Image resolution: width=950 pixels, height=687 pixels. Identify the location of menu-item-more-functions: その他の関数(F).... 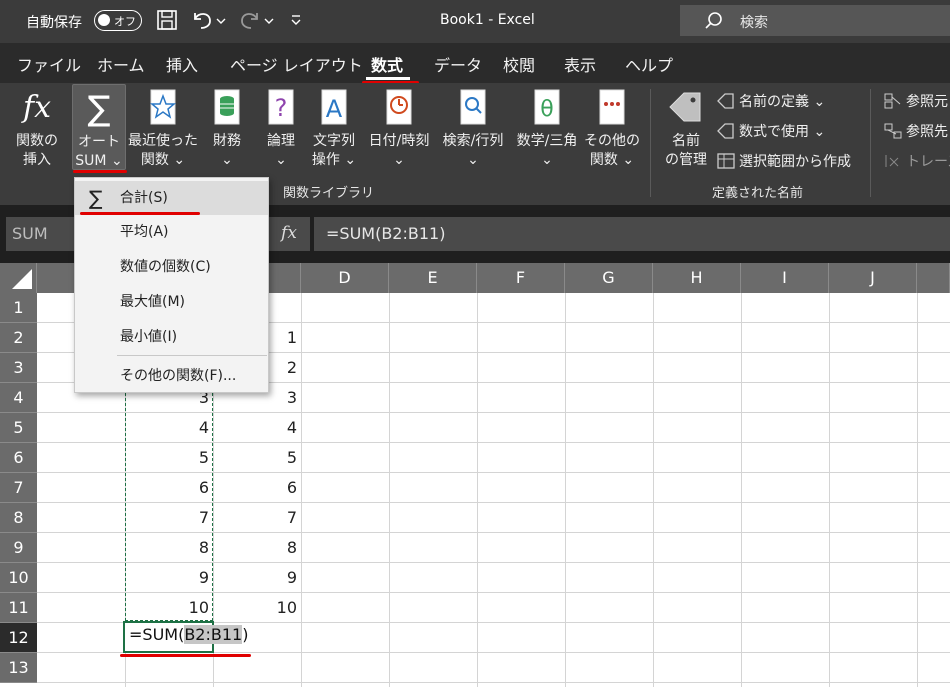
(171, 376).